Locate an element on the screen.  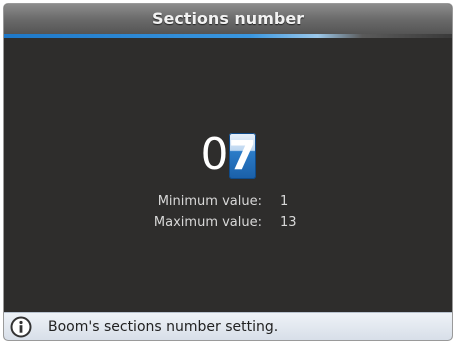
minimum-row: Minimum value: 1 is located at coordinates (228, 204).